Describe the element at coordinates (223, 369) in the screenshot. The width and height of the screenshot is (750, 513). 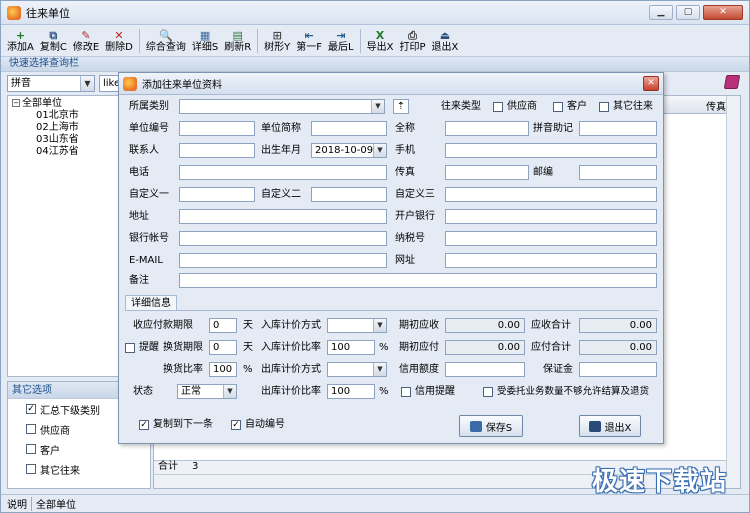
I see `swap-ratio-input: 100` at that location.